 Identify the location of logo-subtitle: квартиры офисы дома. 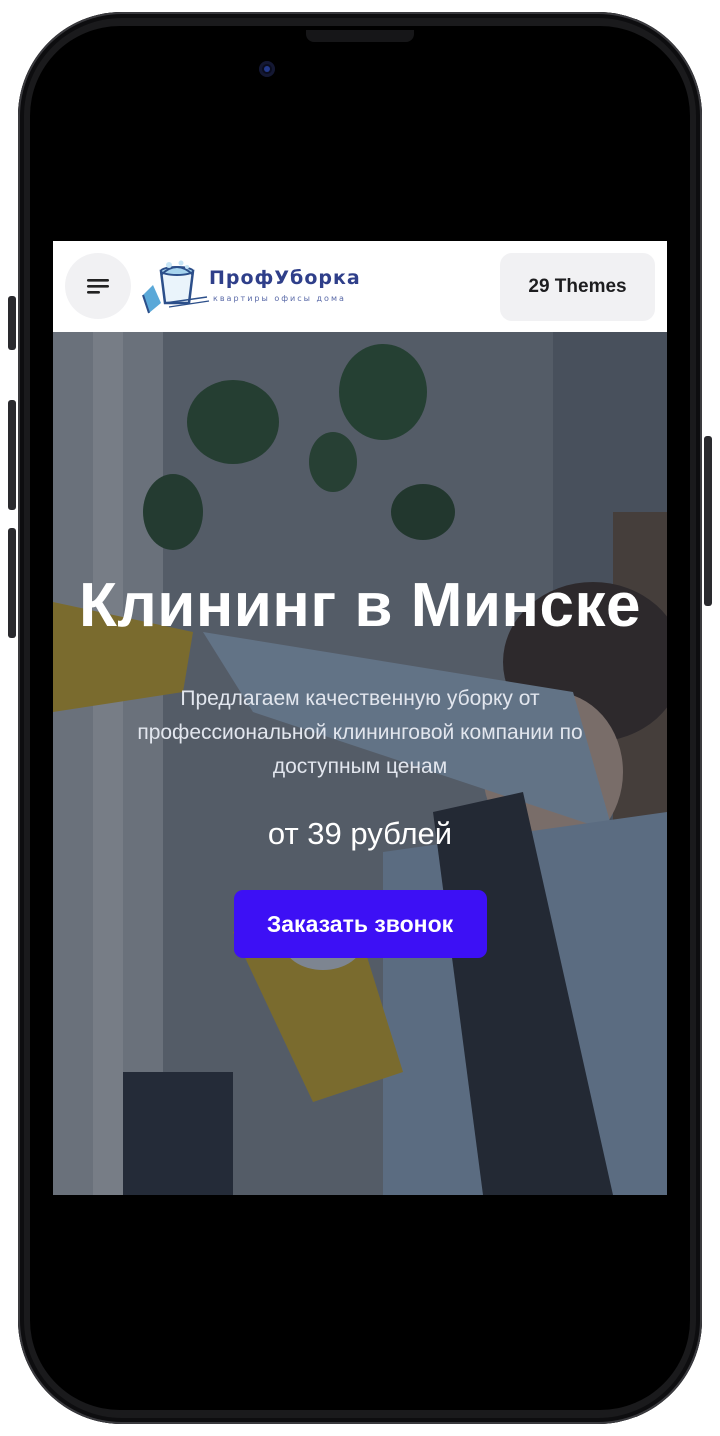
(279, 298).